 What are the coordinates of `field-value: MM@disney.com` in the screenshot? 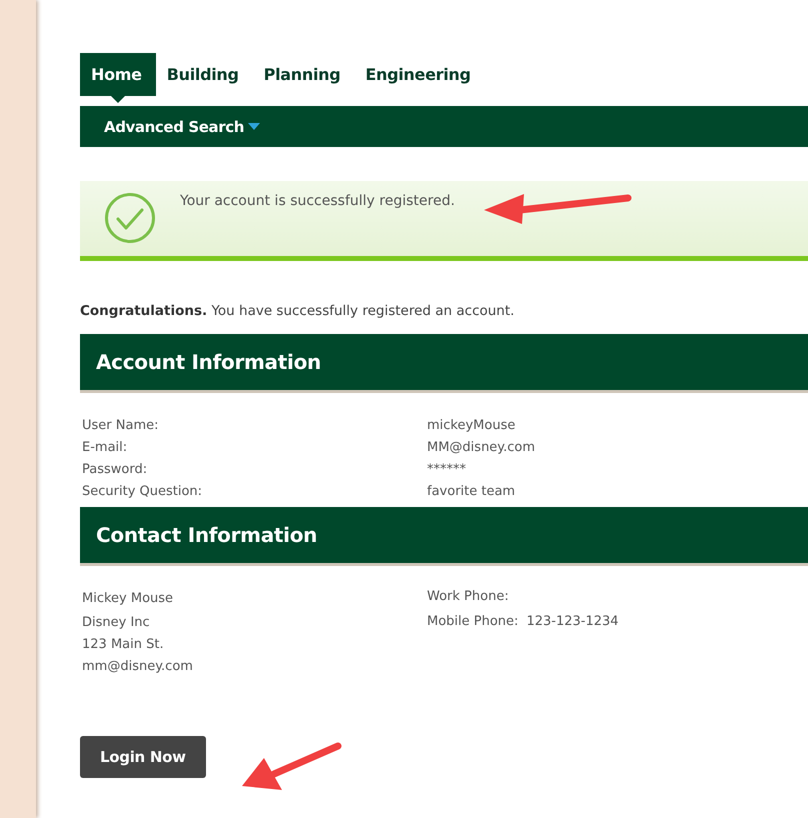 It's located at (481, 447).